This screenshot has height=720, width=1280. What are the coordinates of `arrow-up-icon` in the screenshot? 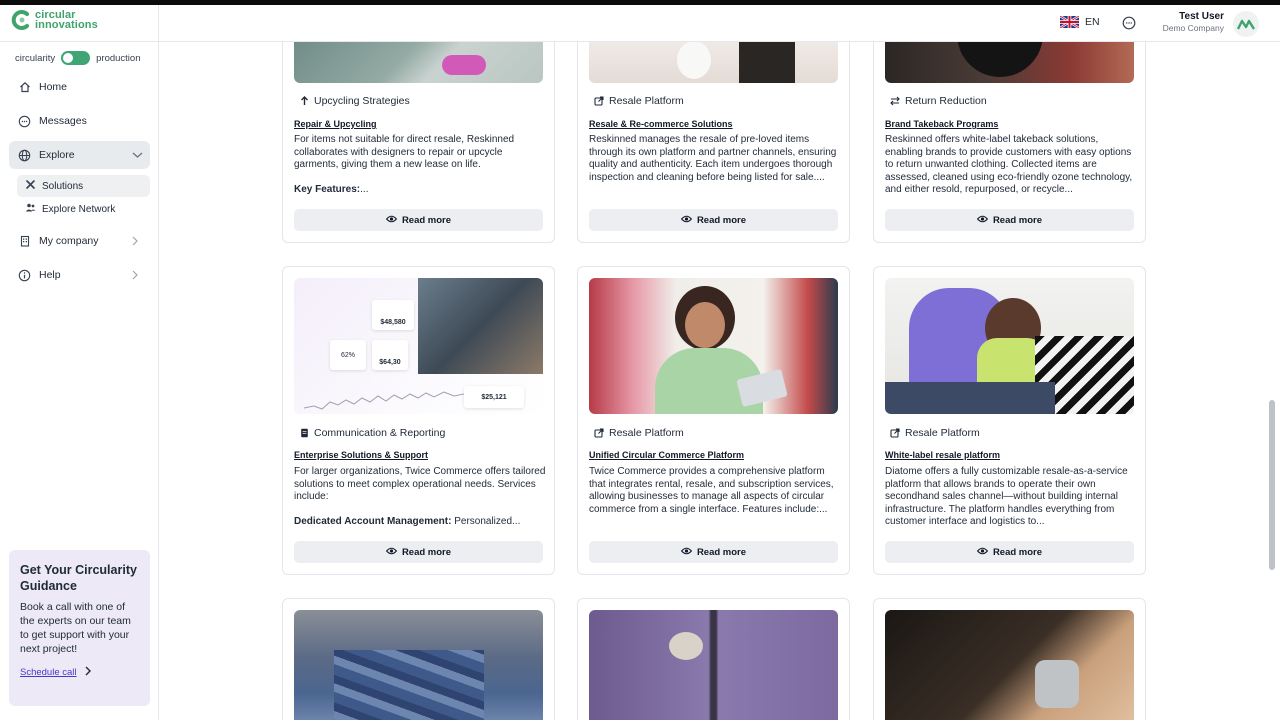 It's located at (304, 101).